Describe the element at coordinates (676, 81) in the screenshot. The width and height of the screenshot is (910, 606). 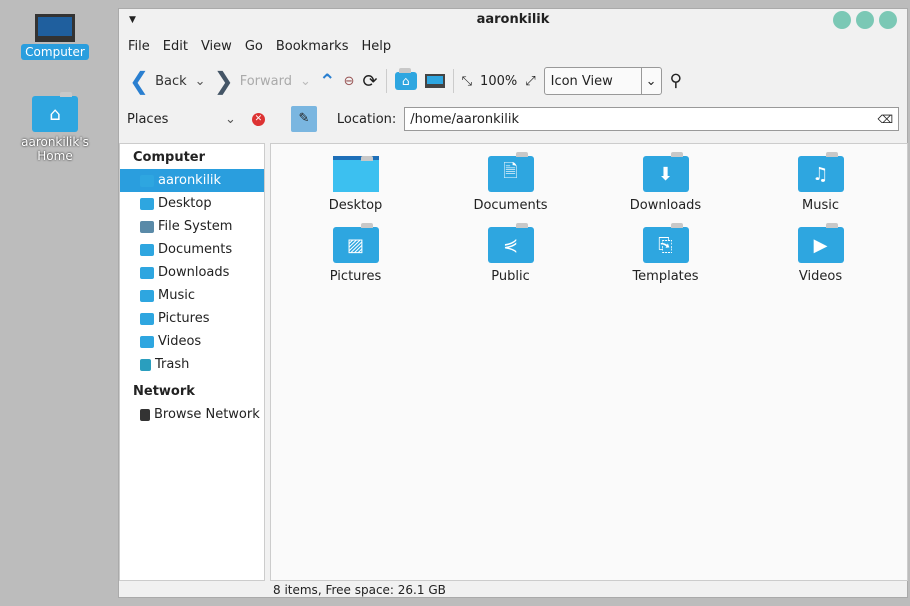
I see `search-icon: ⚲` at that location.